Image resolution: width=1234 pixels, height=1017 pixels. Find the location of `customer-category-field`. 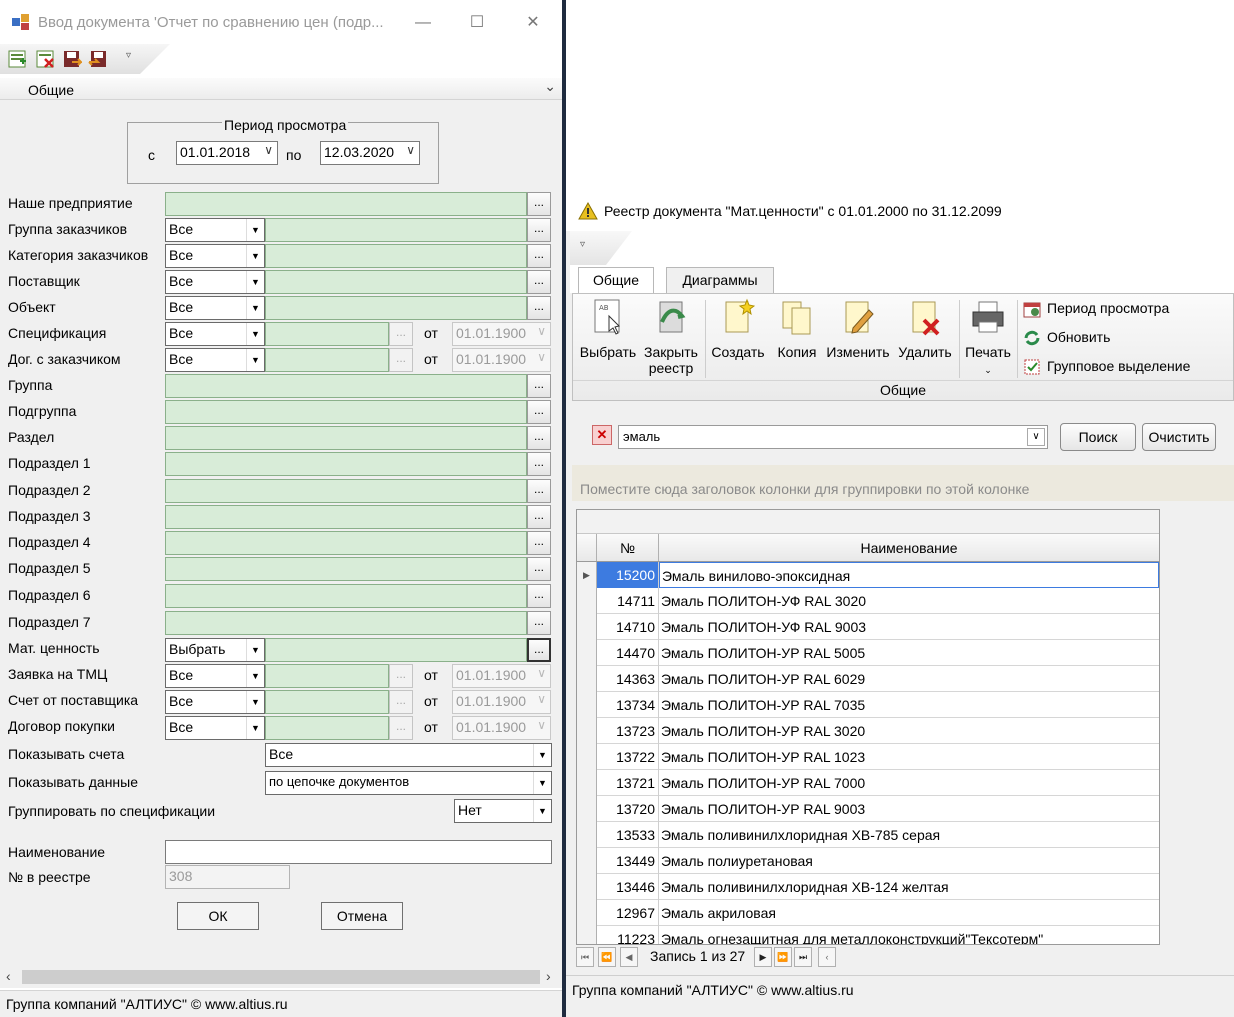

customer-category-field is located at coordinates (396, 256).